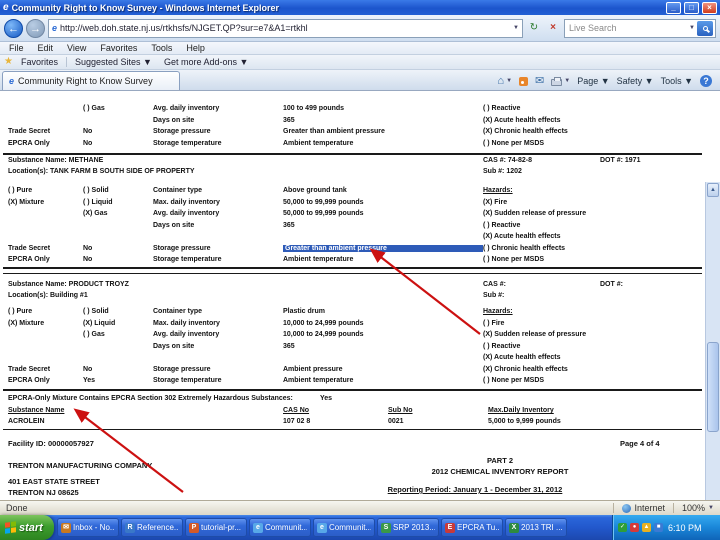 The image size is (720, 540). I want to click on tray-icon: ▲, so click(646, 527).